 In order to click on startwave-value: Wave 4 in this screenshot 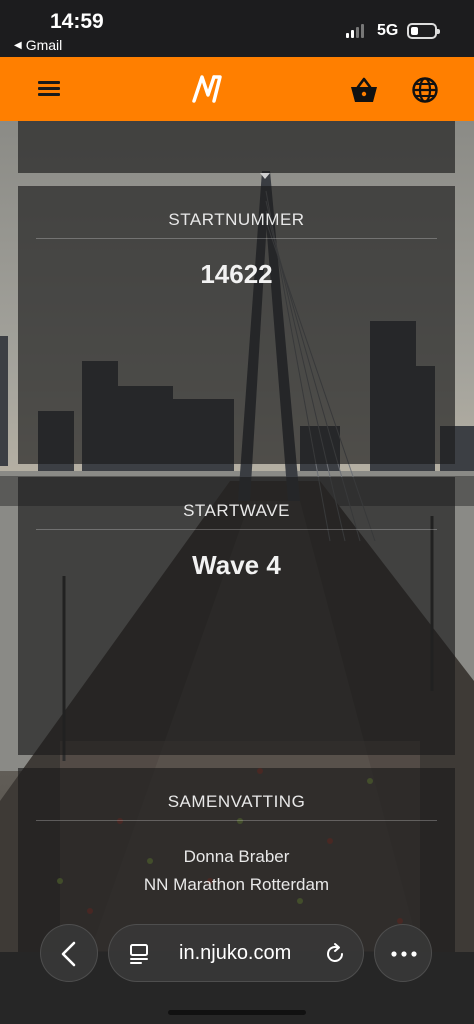, I will do `click(236, 565)`.